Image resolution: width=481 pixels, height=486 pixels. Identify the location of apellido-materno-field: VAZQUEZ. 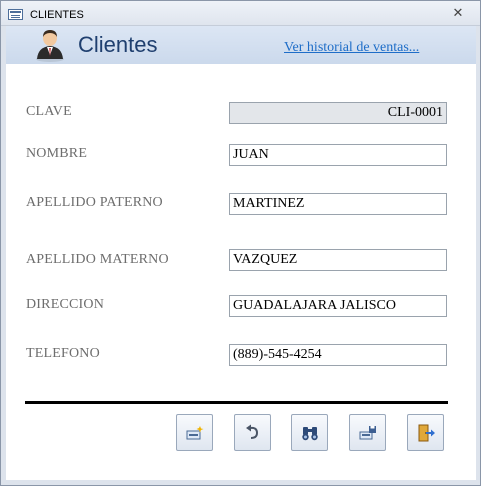
(338, 260).